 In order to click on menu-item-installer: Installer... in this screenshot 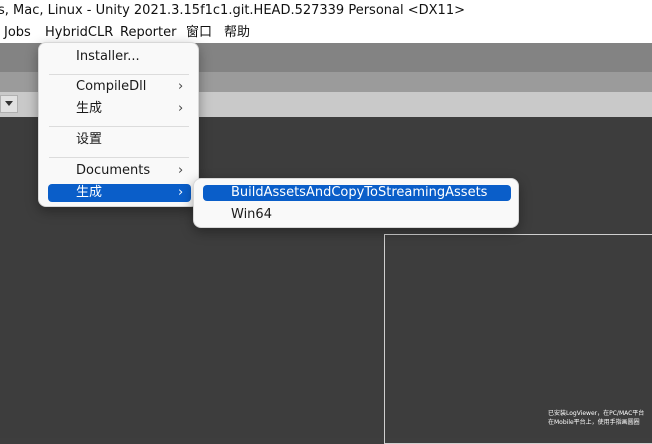, I will do `click(108, 57)`.